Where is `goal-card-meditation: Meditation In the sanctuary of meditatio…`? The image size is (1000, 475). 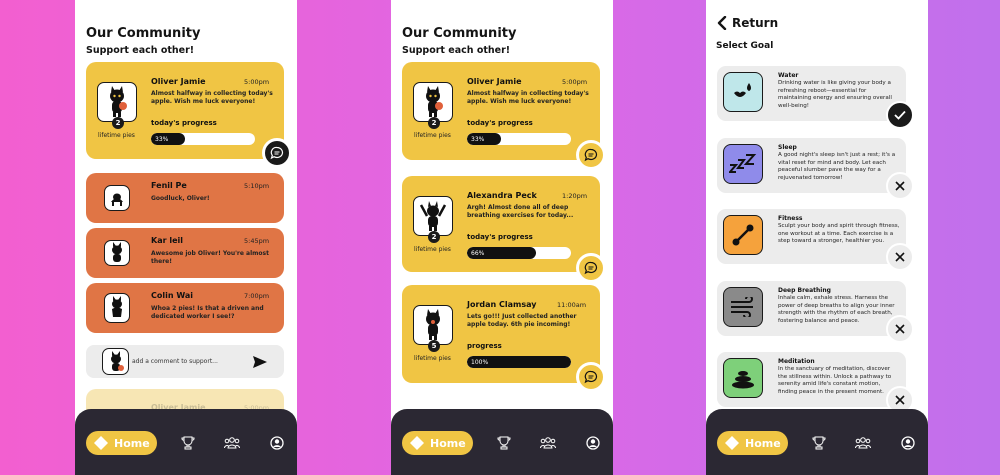
goal-card-meditation: Meditation In the sanctuary of meditatio… is located at coordinates (811, 379).